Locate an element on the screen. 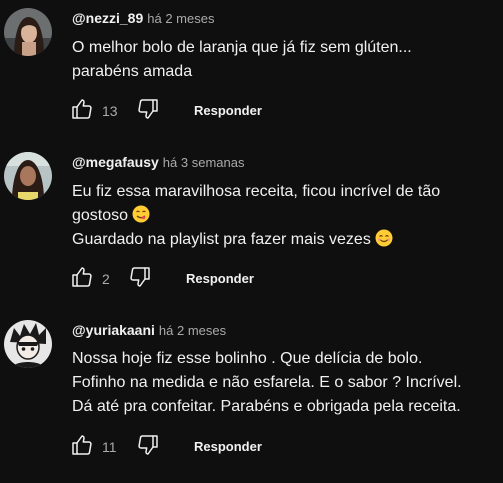  comment-header: @megafausy há 3 semanas is located at coordinates (158, 162).